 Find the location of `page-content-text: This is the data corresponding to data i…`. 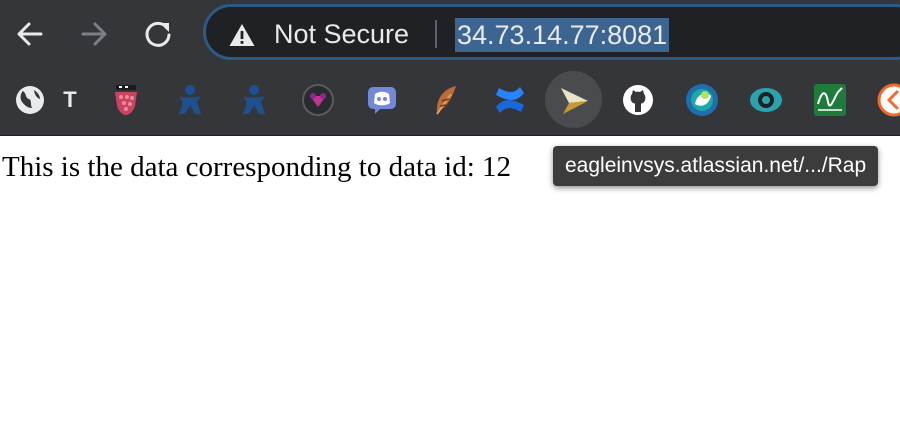

page-content-text: This is the data corresponding to data i… is located at coordinates (257, 167).